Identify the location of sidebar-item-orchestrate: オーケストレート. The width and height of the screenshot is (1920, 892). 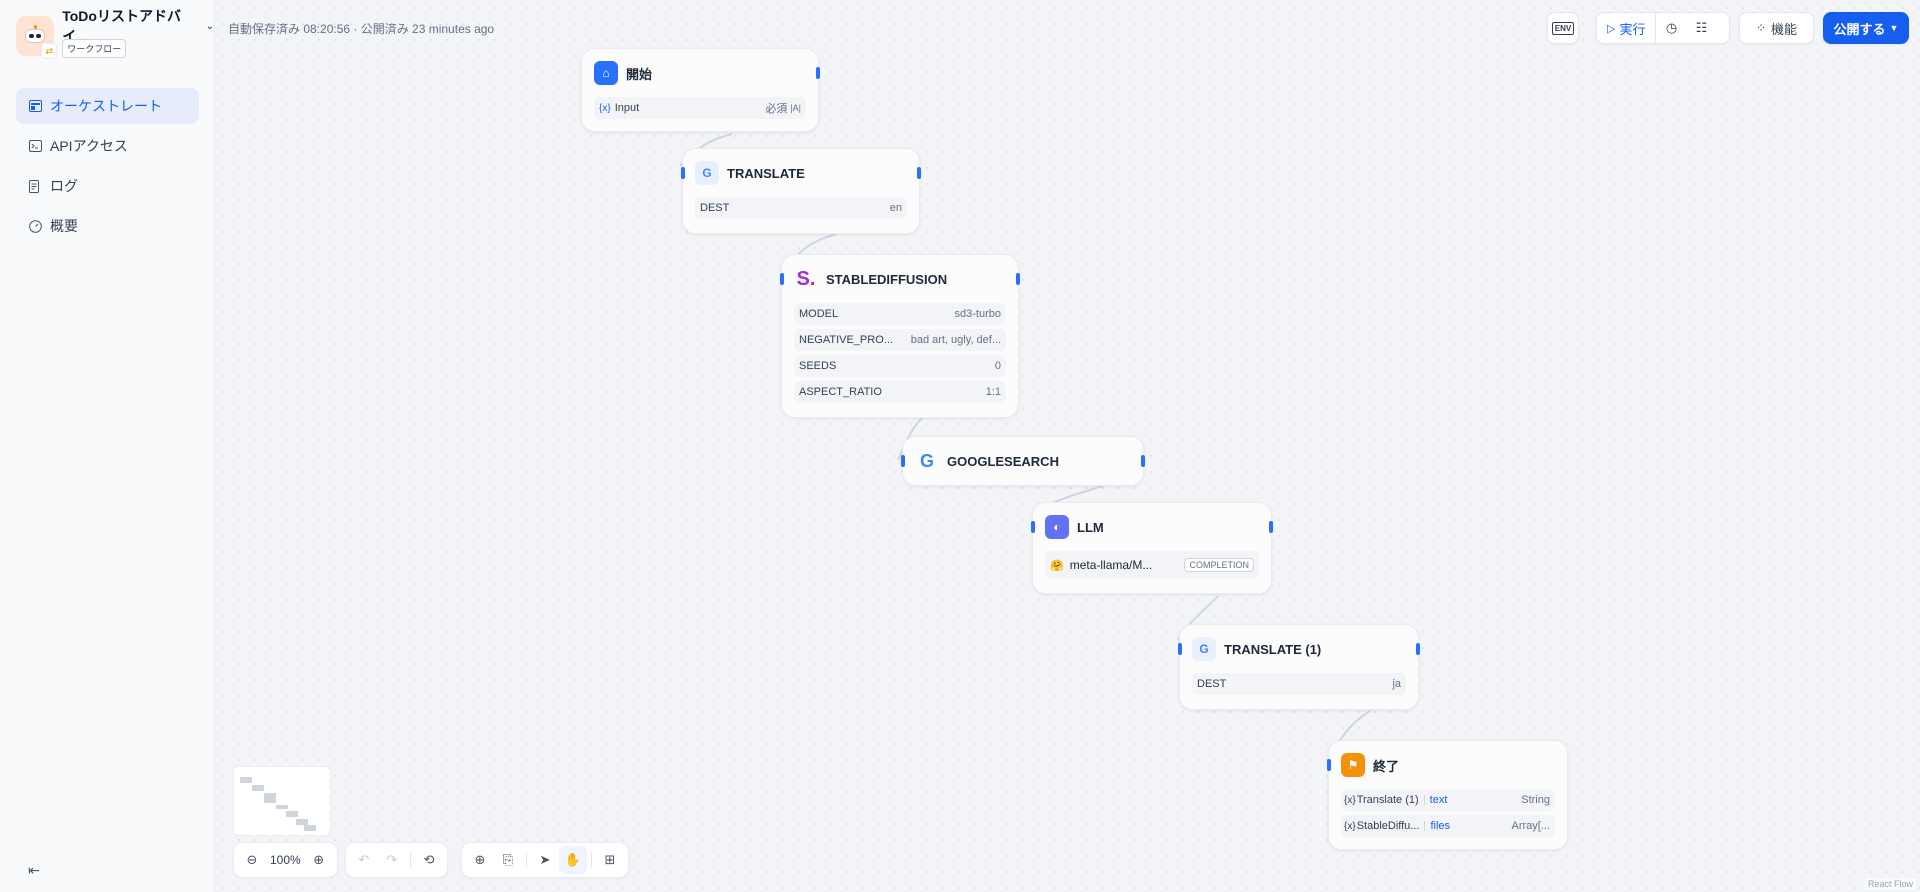
(107, 106).